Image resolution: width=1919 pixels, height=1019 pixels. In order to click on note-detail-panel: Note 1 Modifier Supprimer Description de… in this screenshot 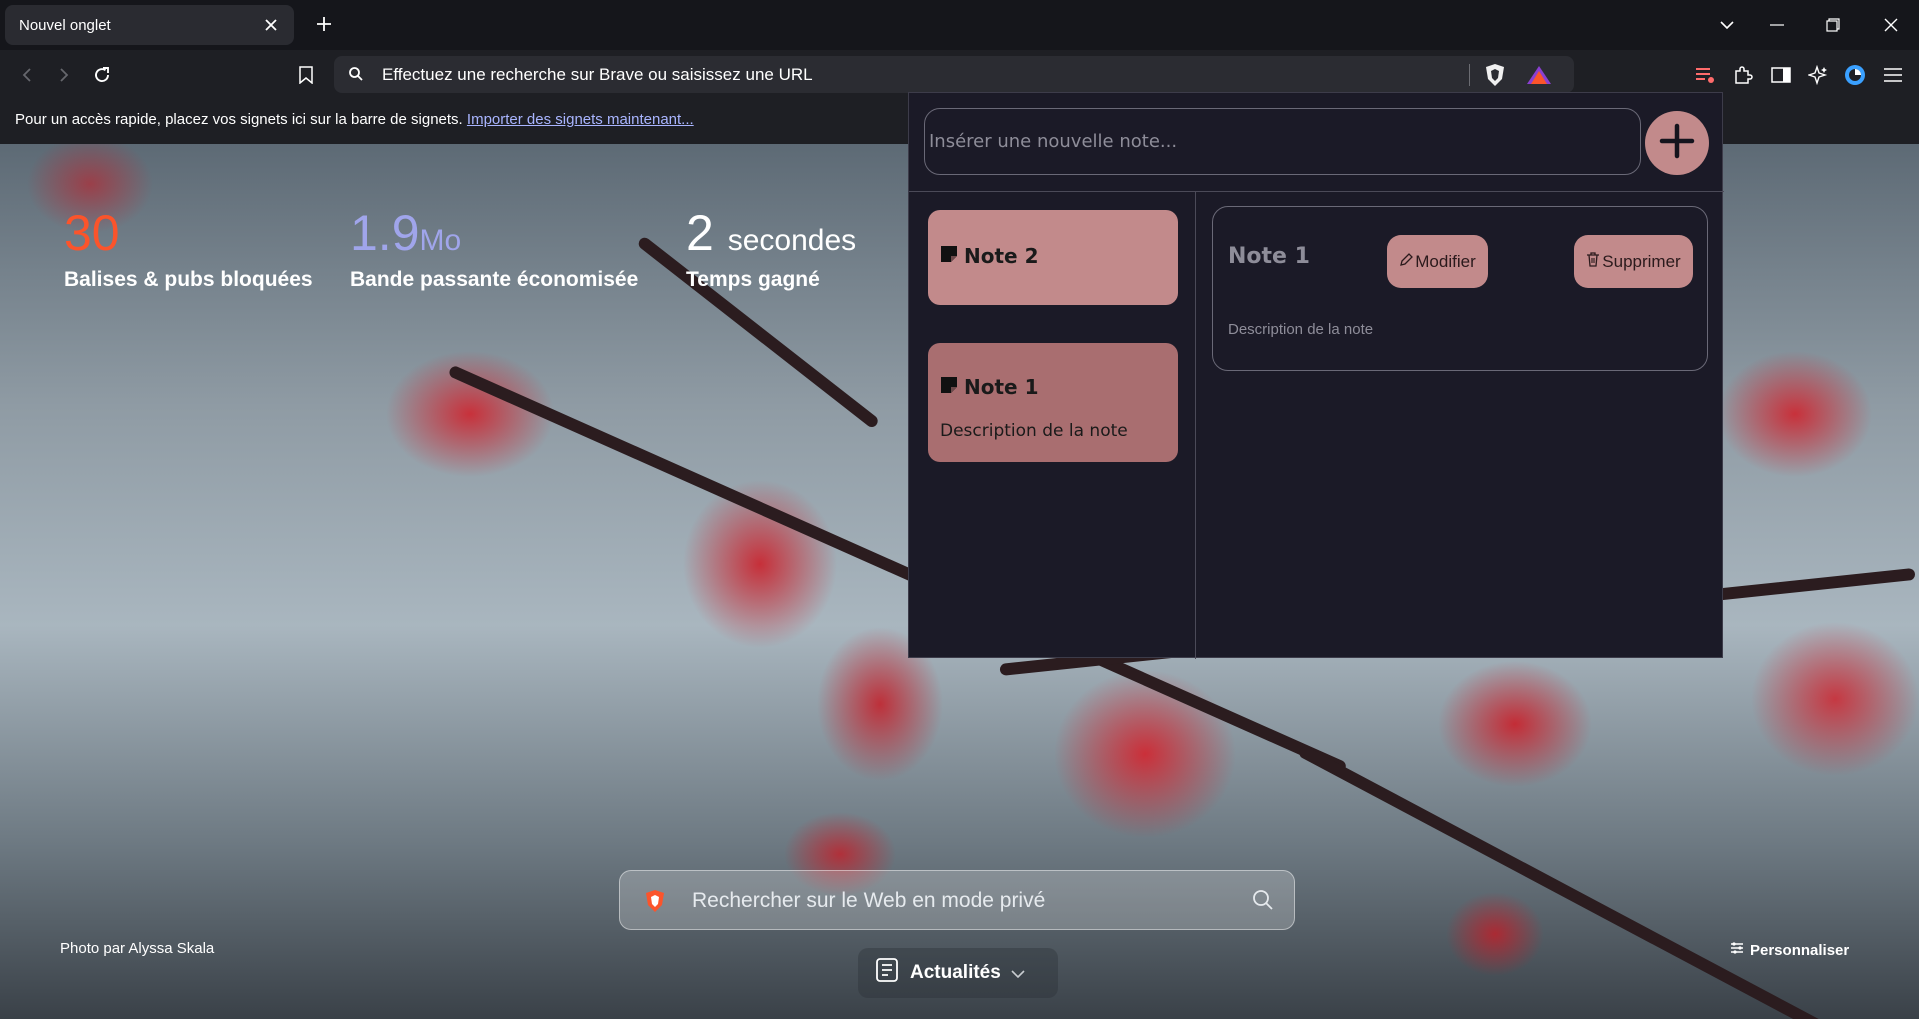, I will do `click(1460, 288)`.